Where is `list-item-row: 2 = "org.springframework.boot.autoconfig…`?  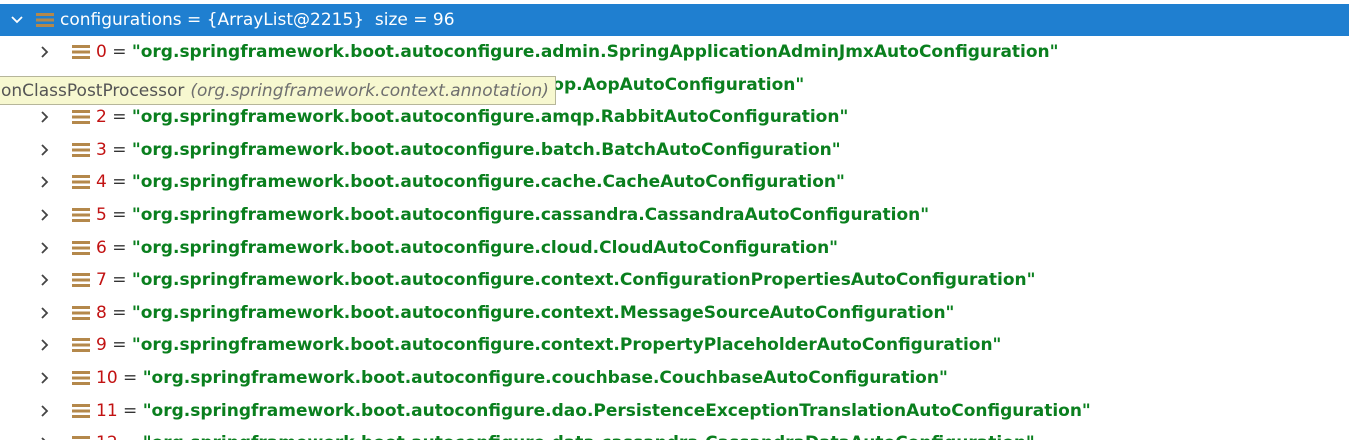
list-item-row: 2 = "org.springframework.boot.autoconfig… is located at coordinates (674, 117).